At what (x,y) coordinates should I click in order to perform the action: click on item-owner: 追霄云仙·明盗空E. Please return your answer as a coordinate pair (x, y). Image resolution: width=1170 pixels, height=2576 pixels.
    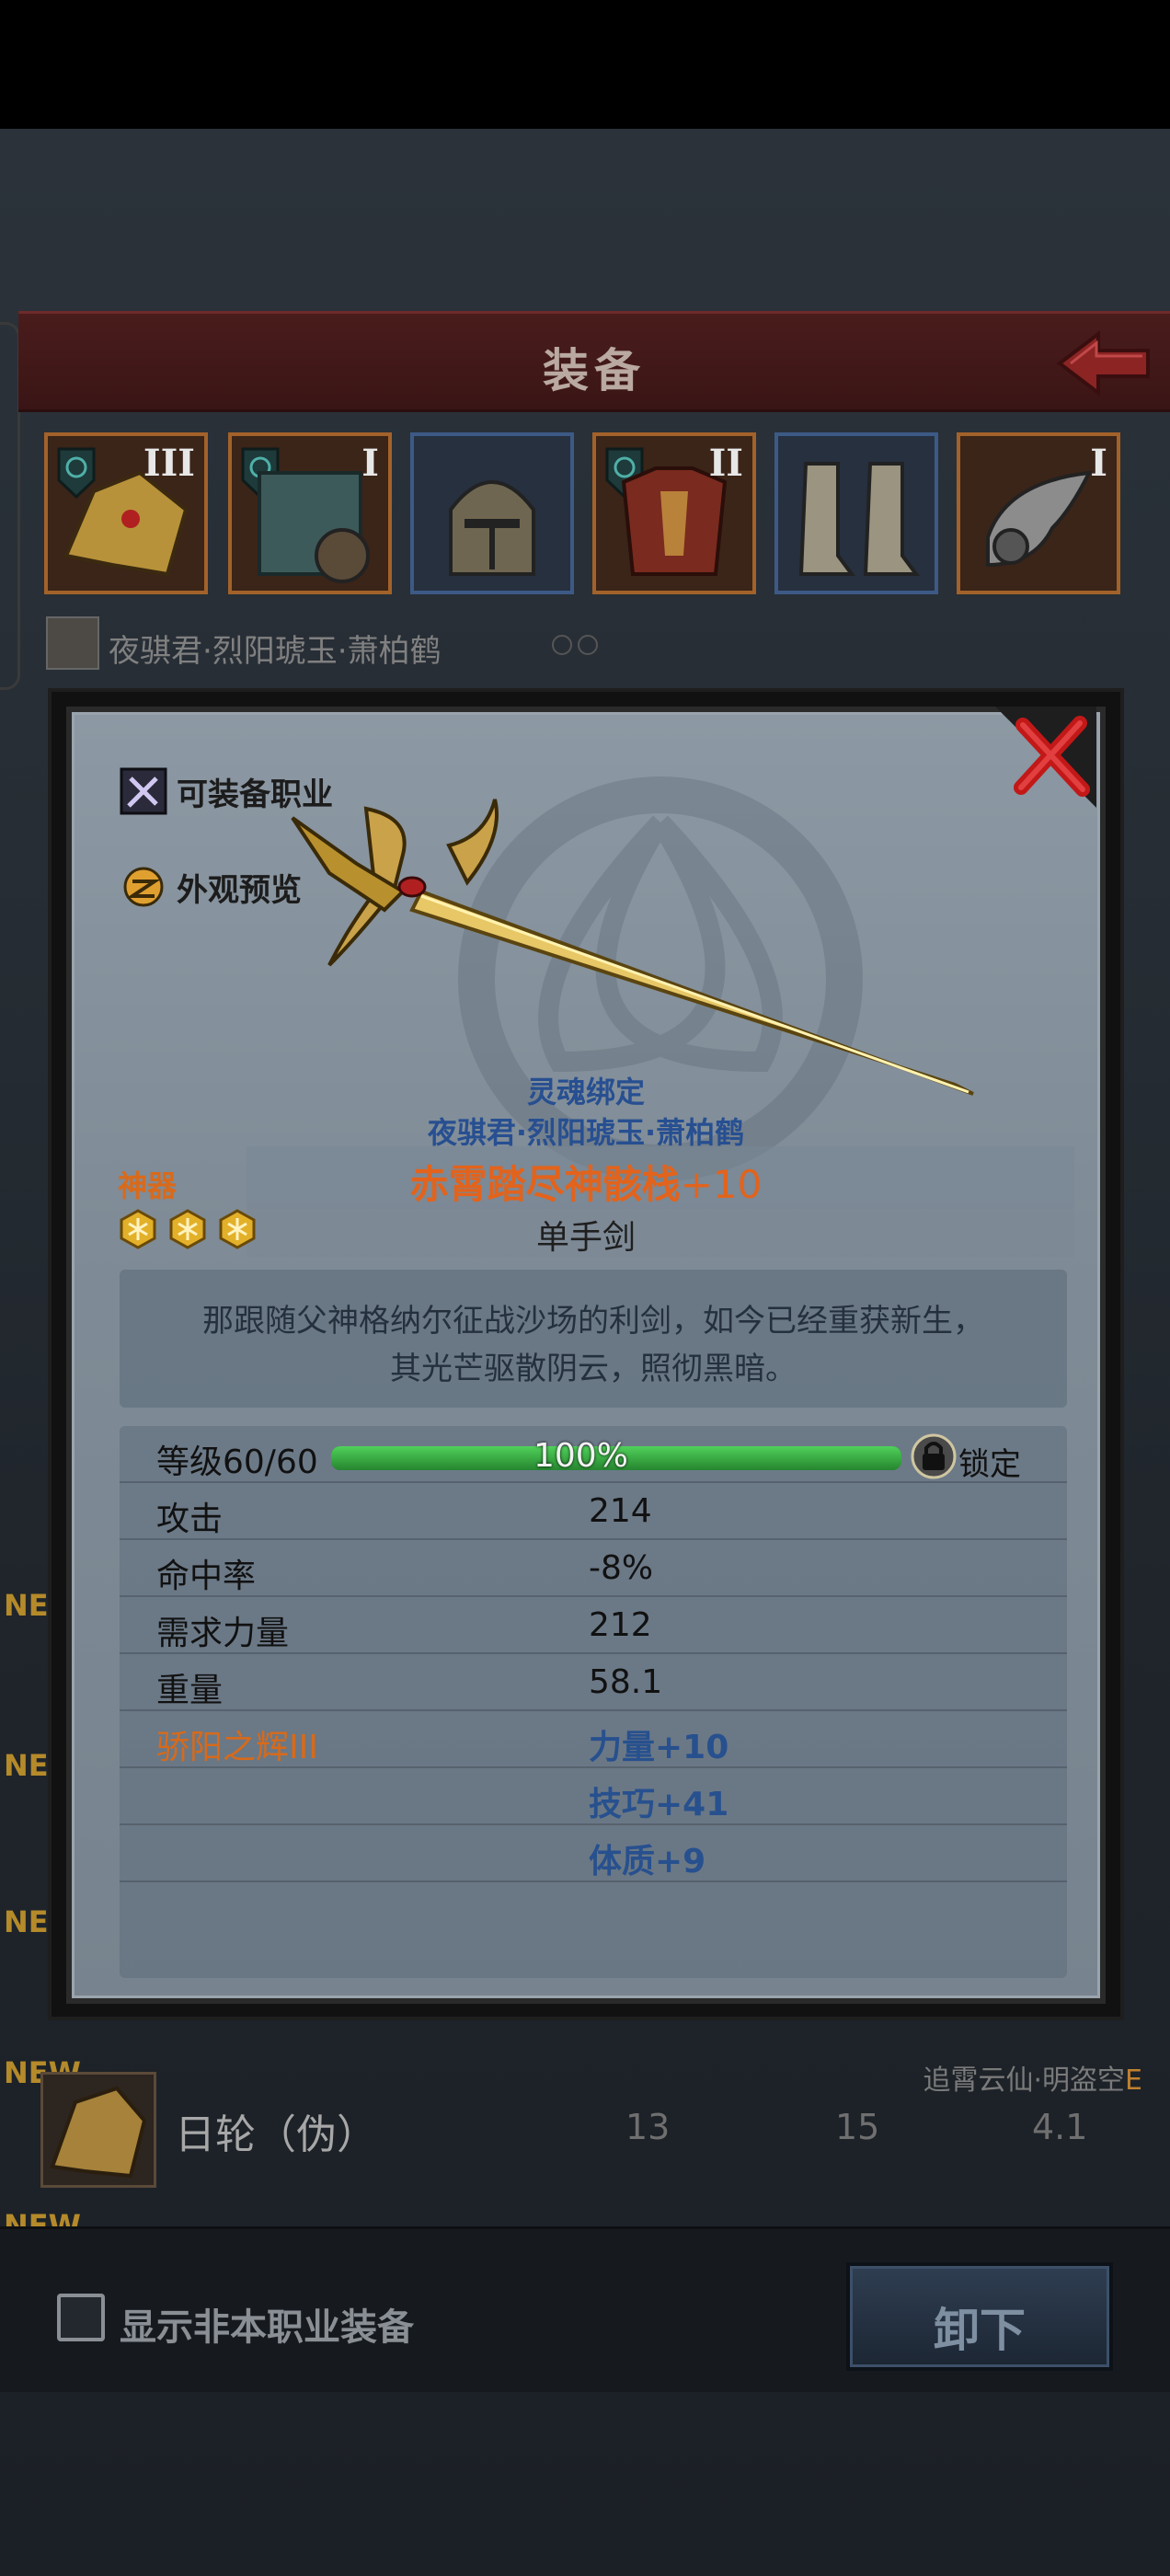
    Looking at the image, I should click on (1032, 2077).